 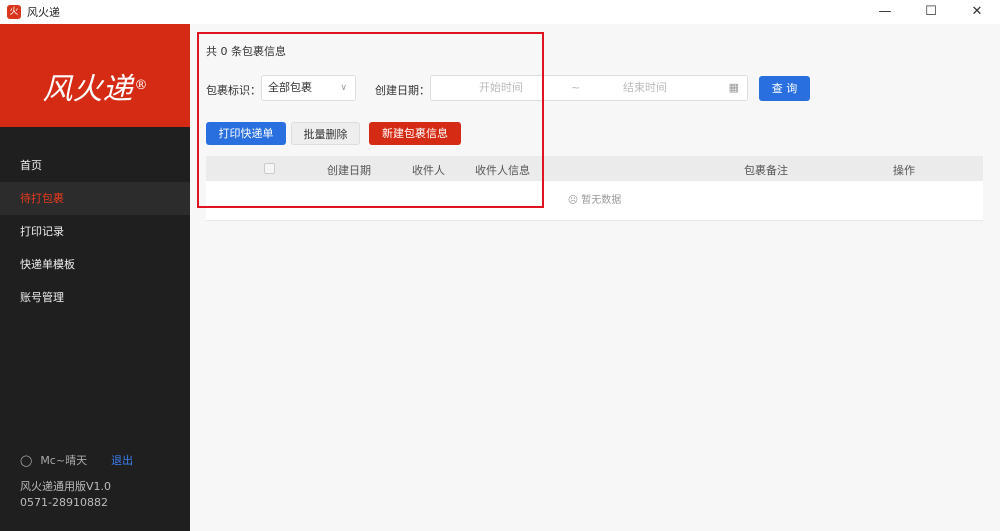 What do you see at coordinates (594, 201) in the screenshot?
I see `empty-state: ☹ 暂无数据` at bounding box center [594, 201].